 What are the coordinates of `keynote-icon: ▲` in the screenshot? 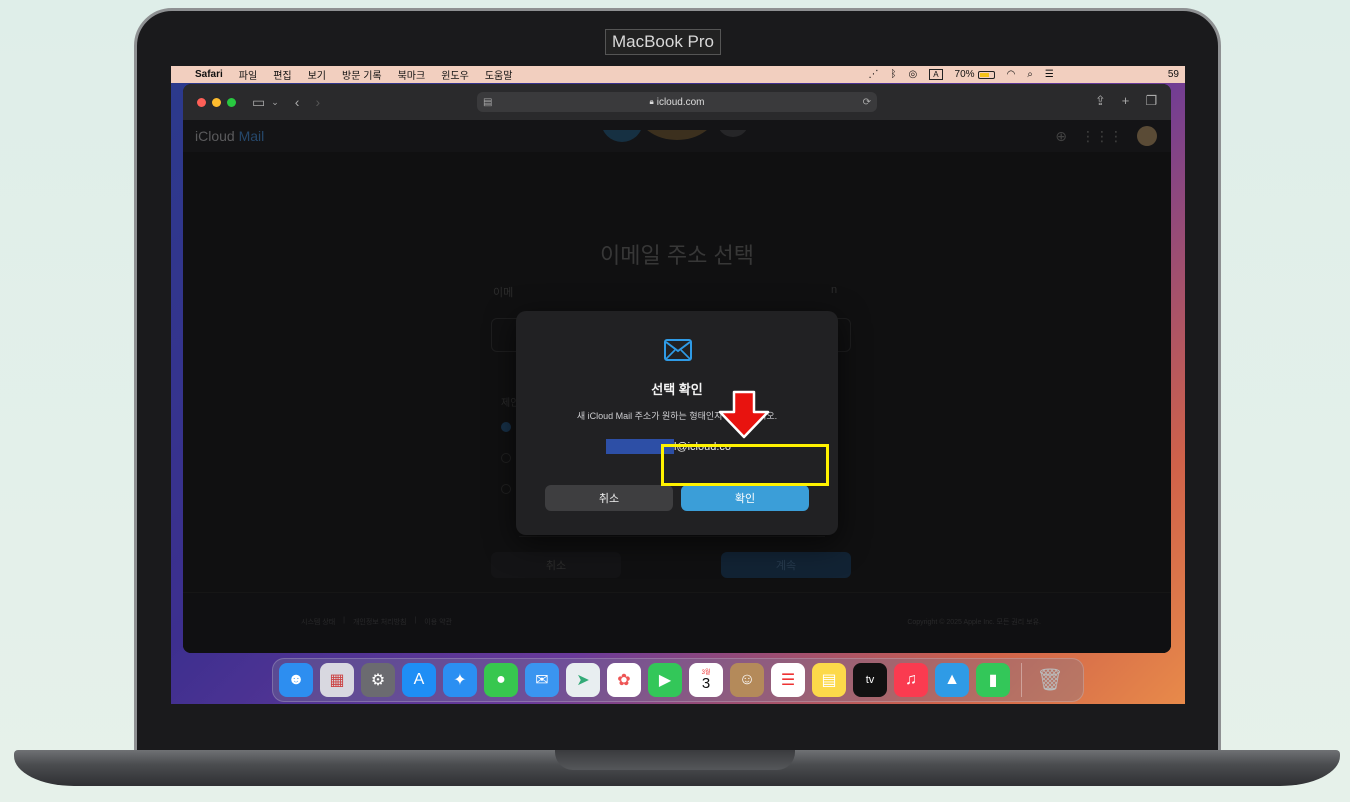 It's located at (952, 680).